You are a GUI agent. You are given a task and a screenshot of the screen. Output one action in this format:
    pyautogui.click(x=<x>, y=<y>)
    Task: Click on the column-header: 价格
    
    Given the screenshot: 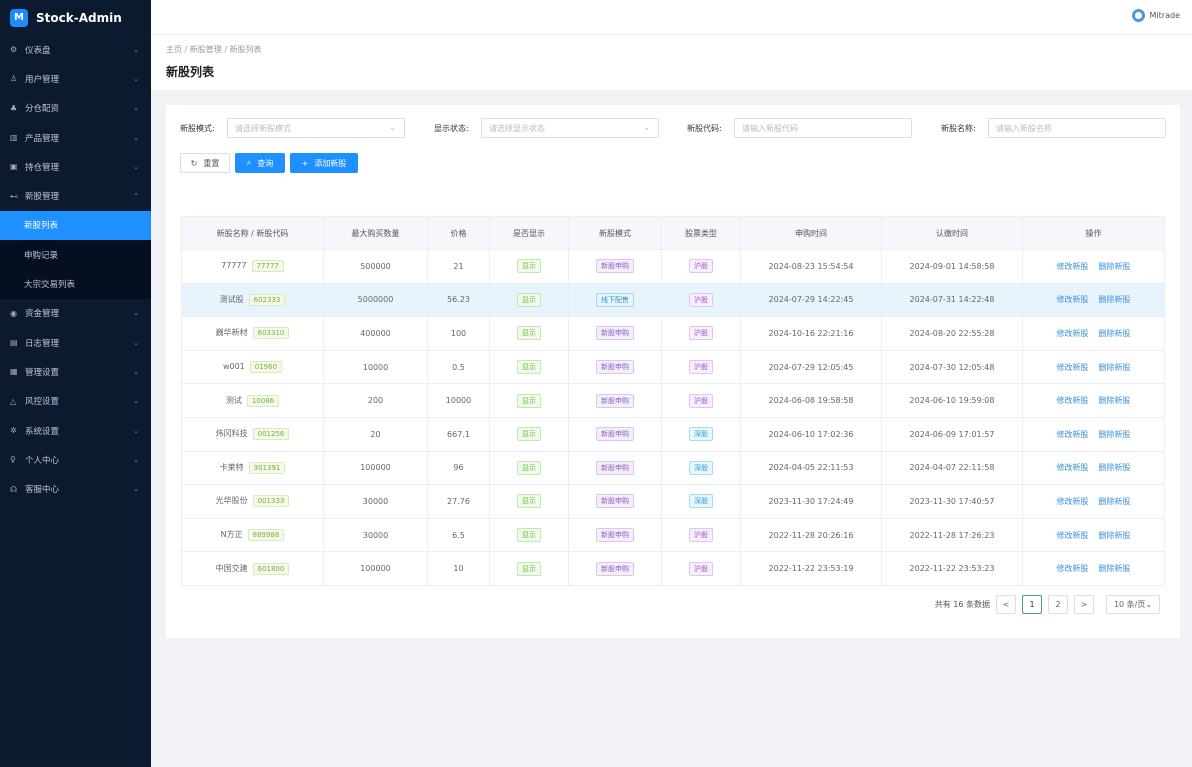 What is the action you would take?
    pyautogui.click(x=458, y=233)
    